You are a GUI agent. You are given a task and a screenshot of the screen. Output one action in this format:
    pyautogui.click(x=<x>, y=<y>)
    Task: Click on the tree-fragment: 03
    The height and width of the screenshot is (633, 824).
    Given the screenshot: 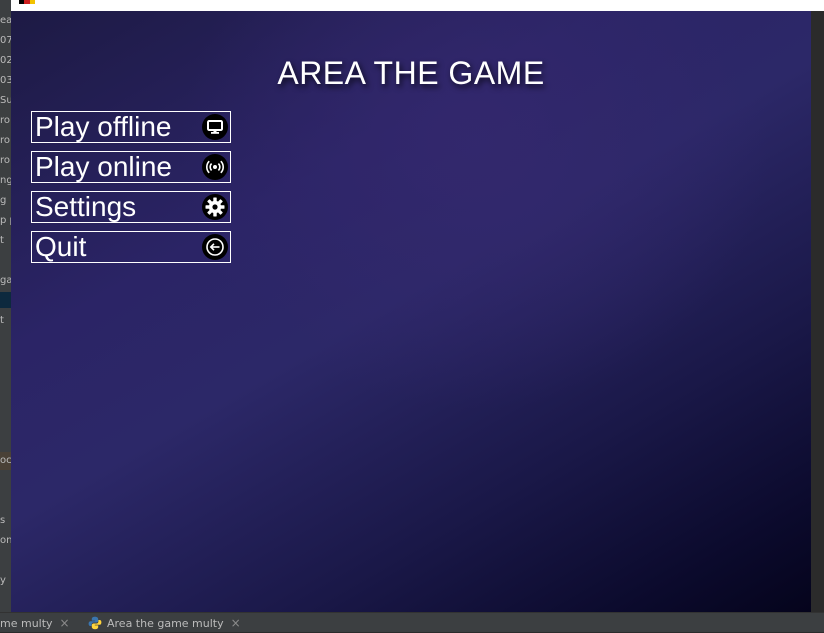 What is the action you would take?
    pyautogui.click(x=5, y=81)
    